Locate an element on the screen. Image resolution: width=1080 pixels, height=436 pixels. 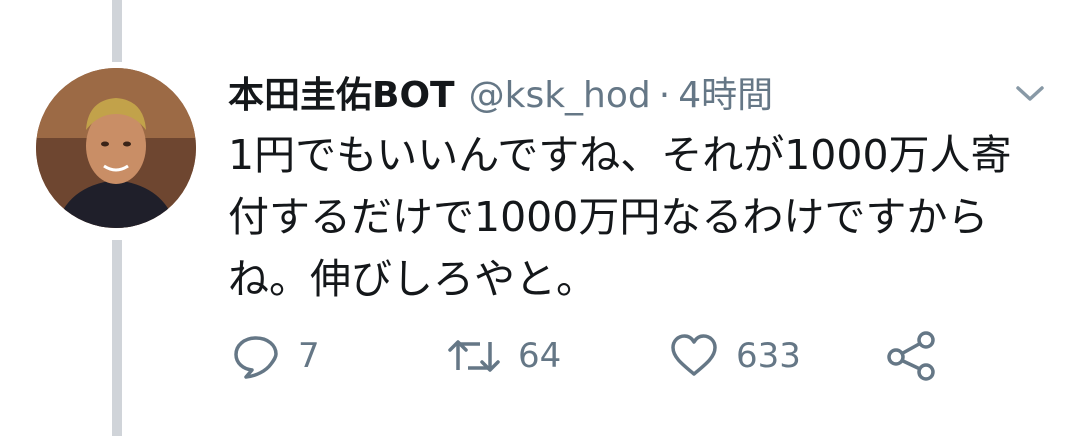
share-icon is located at coordinates (911, 356).